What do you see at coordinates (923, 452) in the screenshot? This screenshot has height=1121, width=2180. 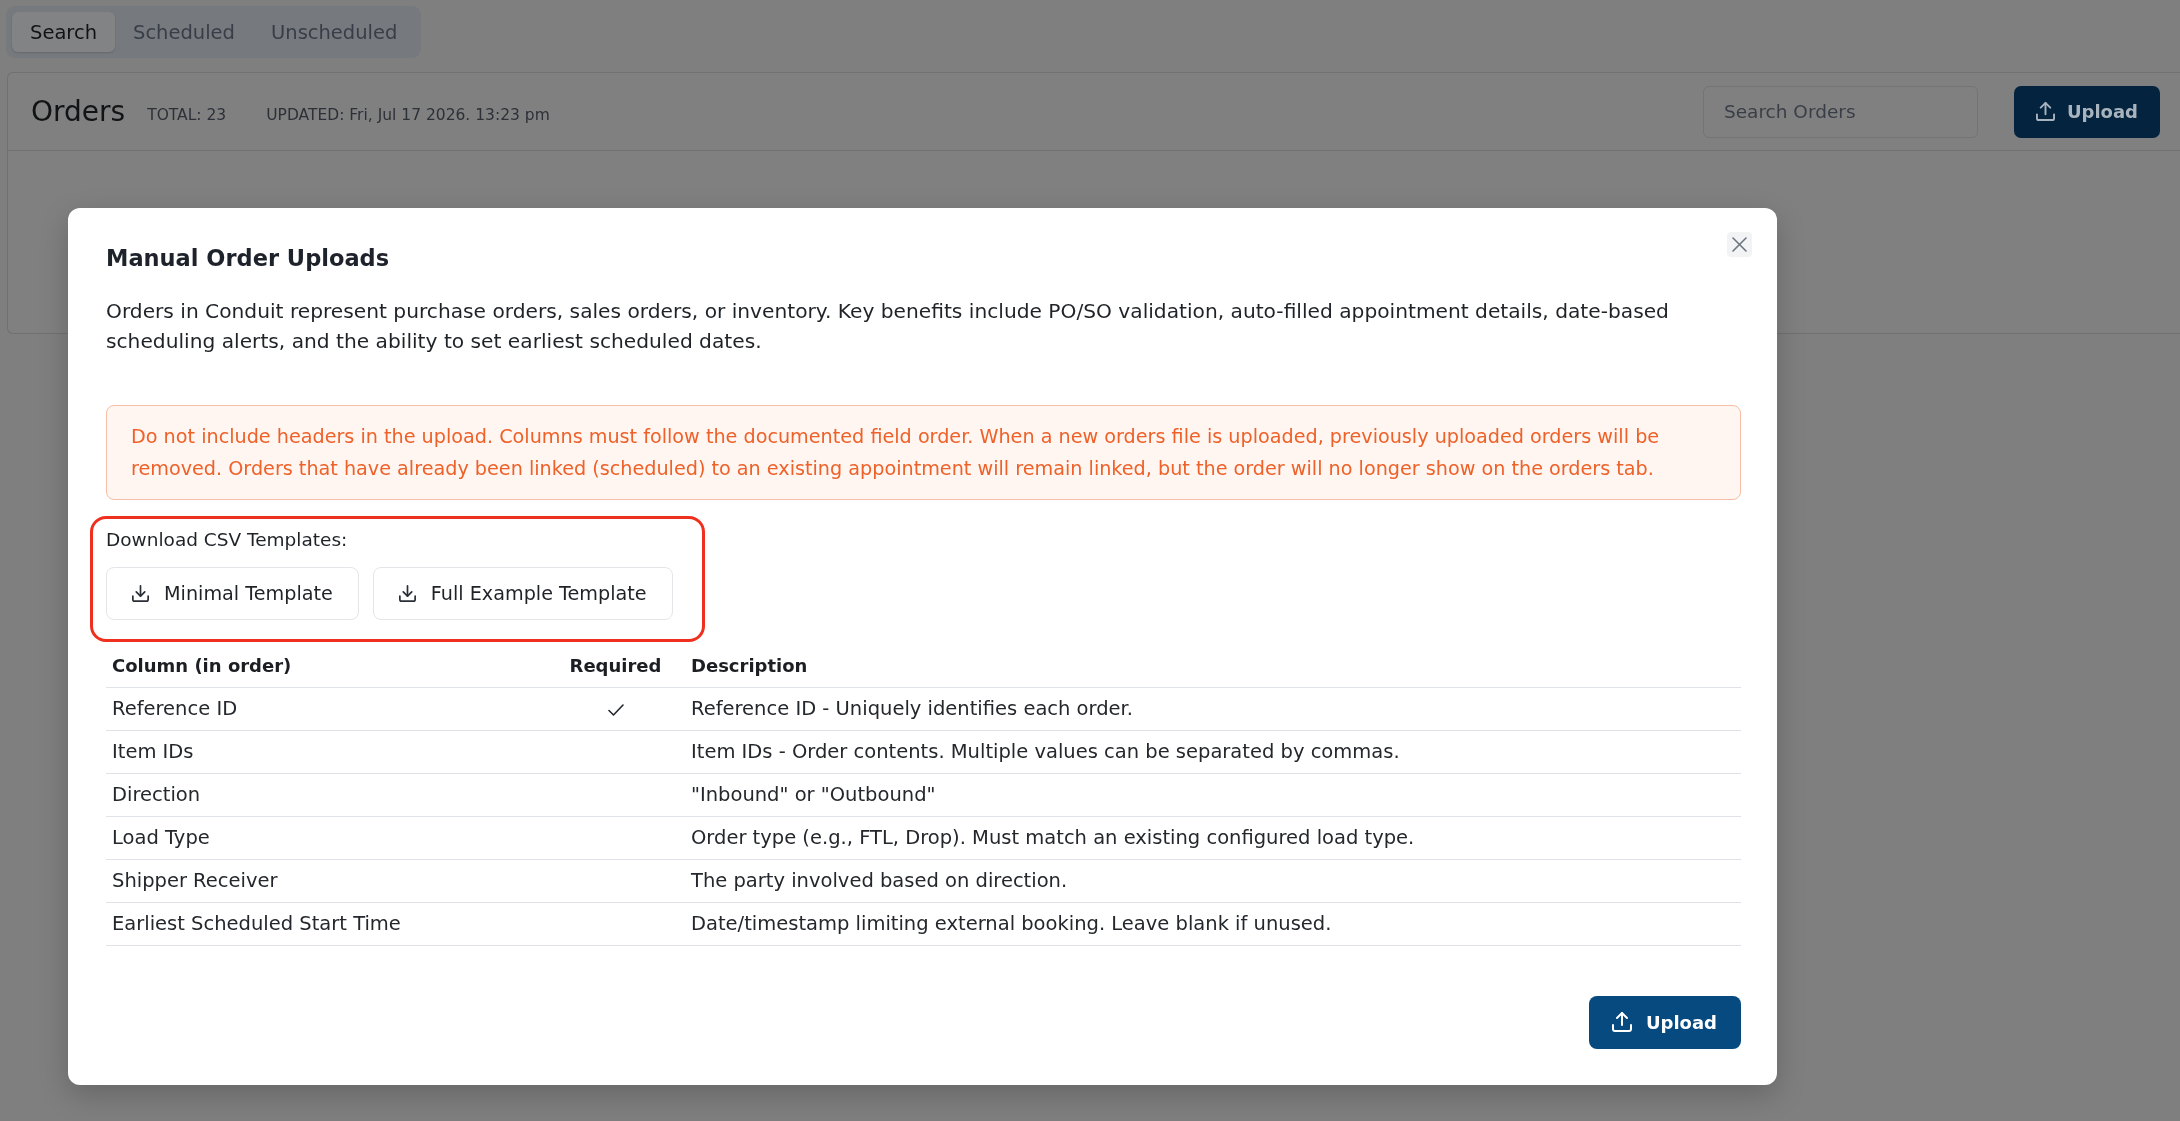 I see `warning-banner: Do not include headers in the upload. Columns must follow the documented field order. When a new orders file is uploaded, previously uploaded orders will be removed. Orders that have already been linked (scheduled) to an existing appointment will remain linked, but the order will no longer show on the orders tab.` at bounding box center [923, 452].